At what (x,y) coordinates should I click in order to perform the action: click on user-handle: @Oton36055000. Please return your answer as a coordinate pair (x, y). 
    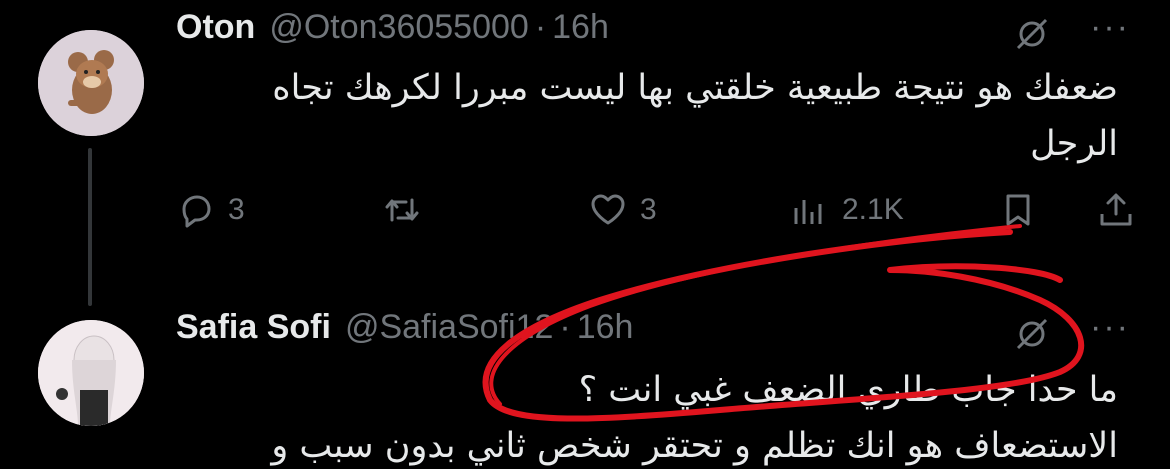
    Looking at the image, I should click on (399, 27).